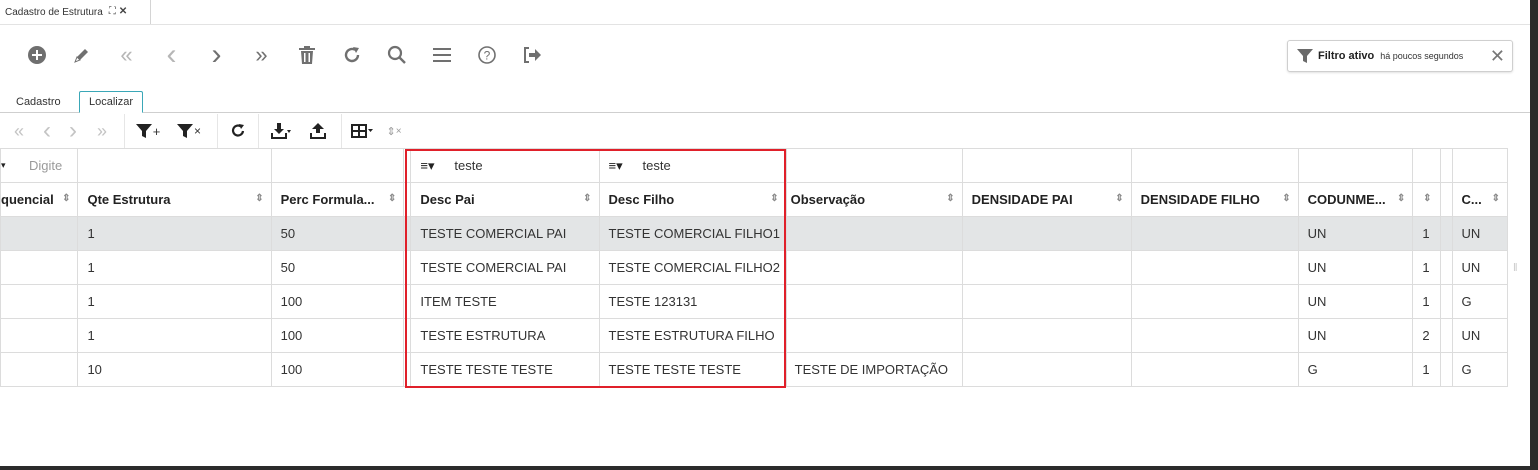 This screenshot has width=1538, height=470. I want to click on table-cell-filho: TESTE COMERCIAL FILHO2, so click(692, 267).